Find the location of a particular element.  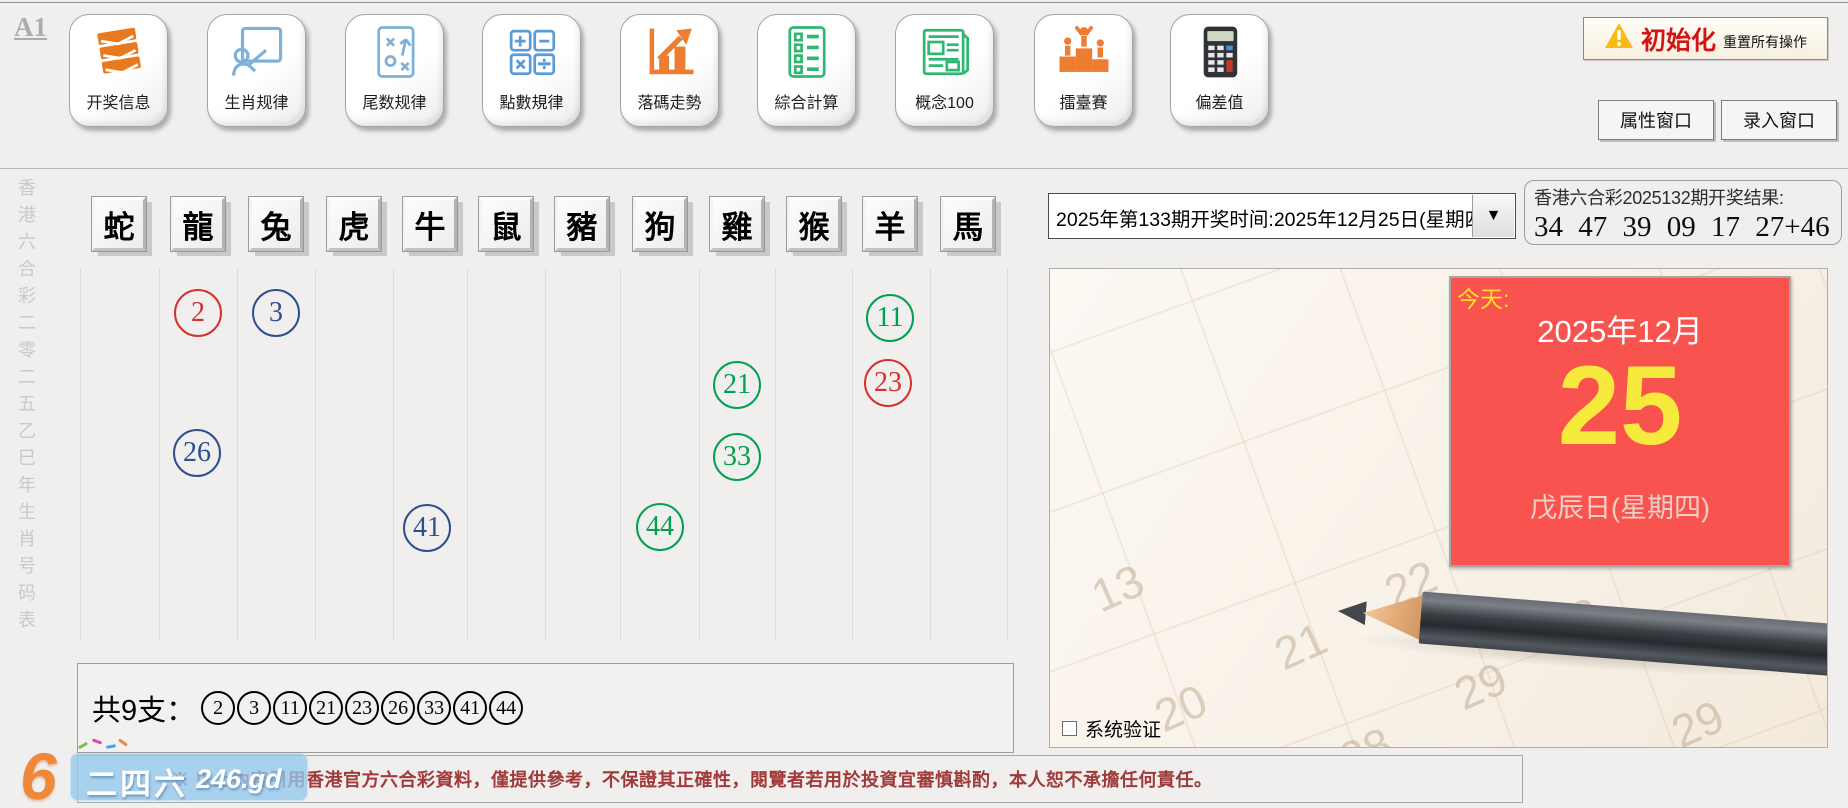

checklist-icon is located at coordinates (807, 51).